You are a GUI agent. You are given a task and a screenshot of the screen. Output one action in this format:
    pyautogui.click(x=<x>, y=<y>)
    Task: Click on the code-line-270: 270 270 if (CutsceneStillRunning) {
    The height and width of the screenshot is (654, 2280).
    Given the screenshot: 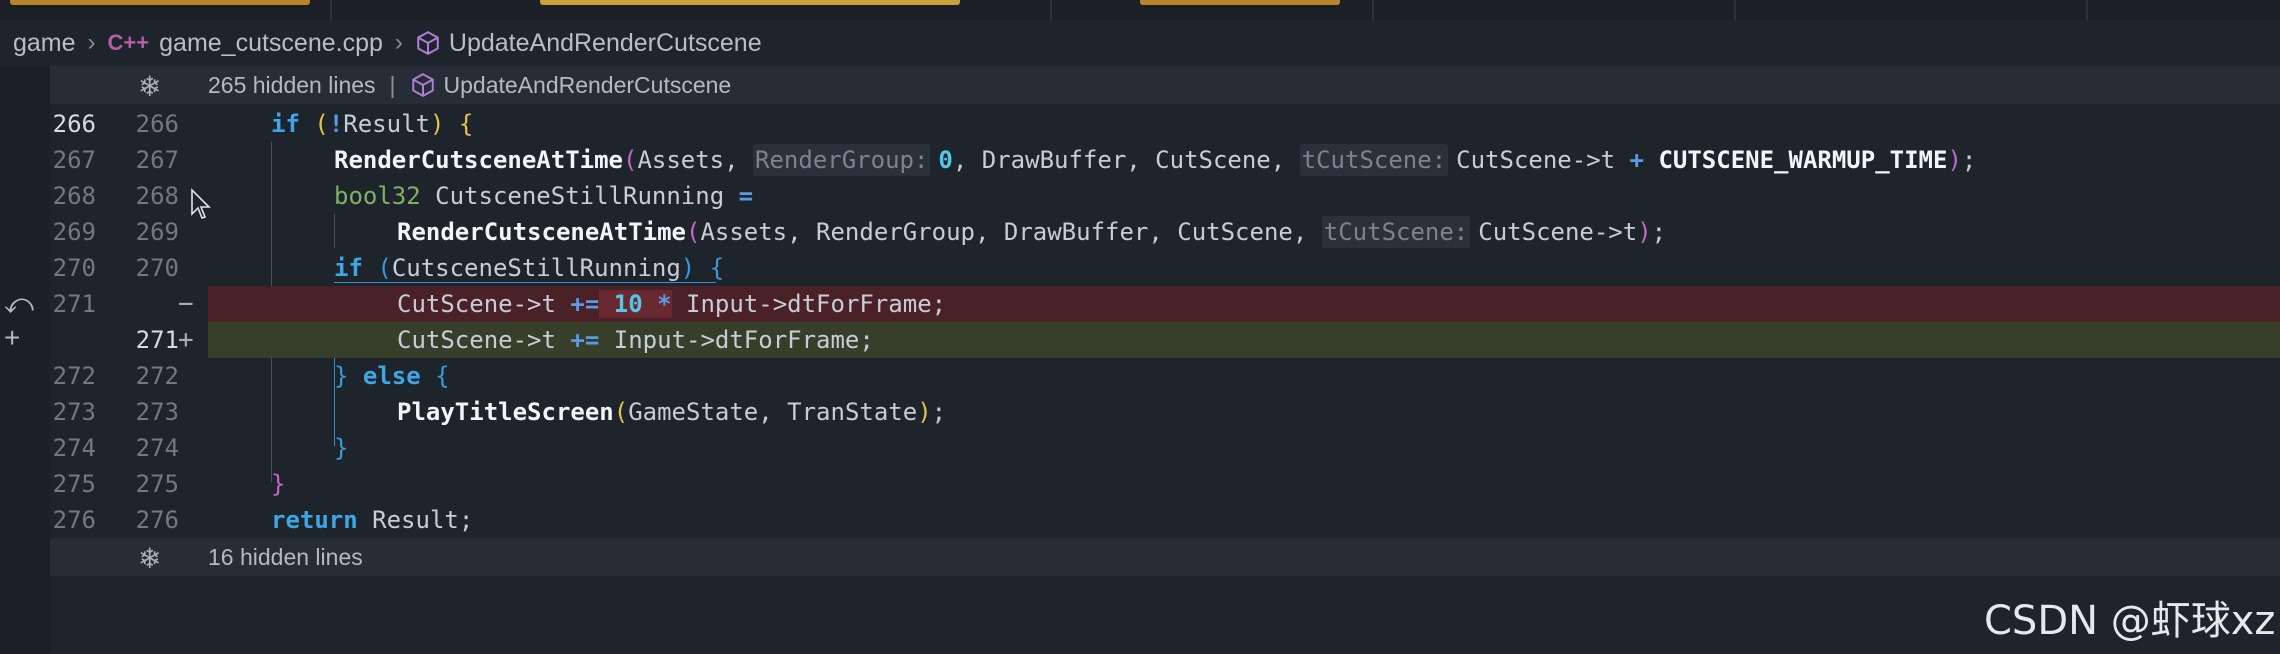 What is the action you would take?
    pyautogui.click(x=1140, y=268)
    